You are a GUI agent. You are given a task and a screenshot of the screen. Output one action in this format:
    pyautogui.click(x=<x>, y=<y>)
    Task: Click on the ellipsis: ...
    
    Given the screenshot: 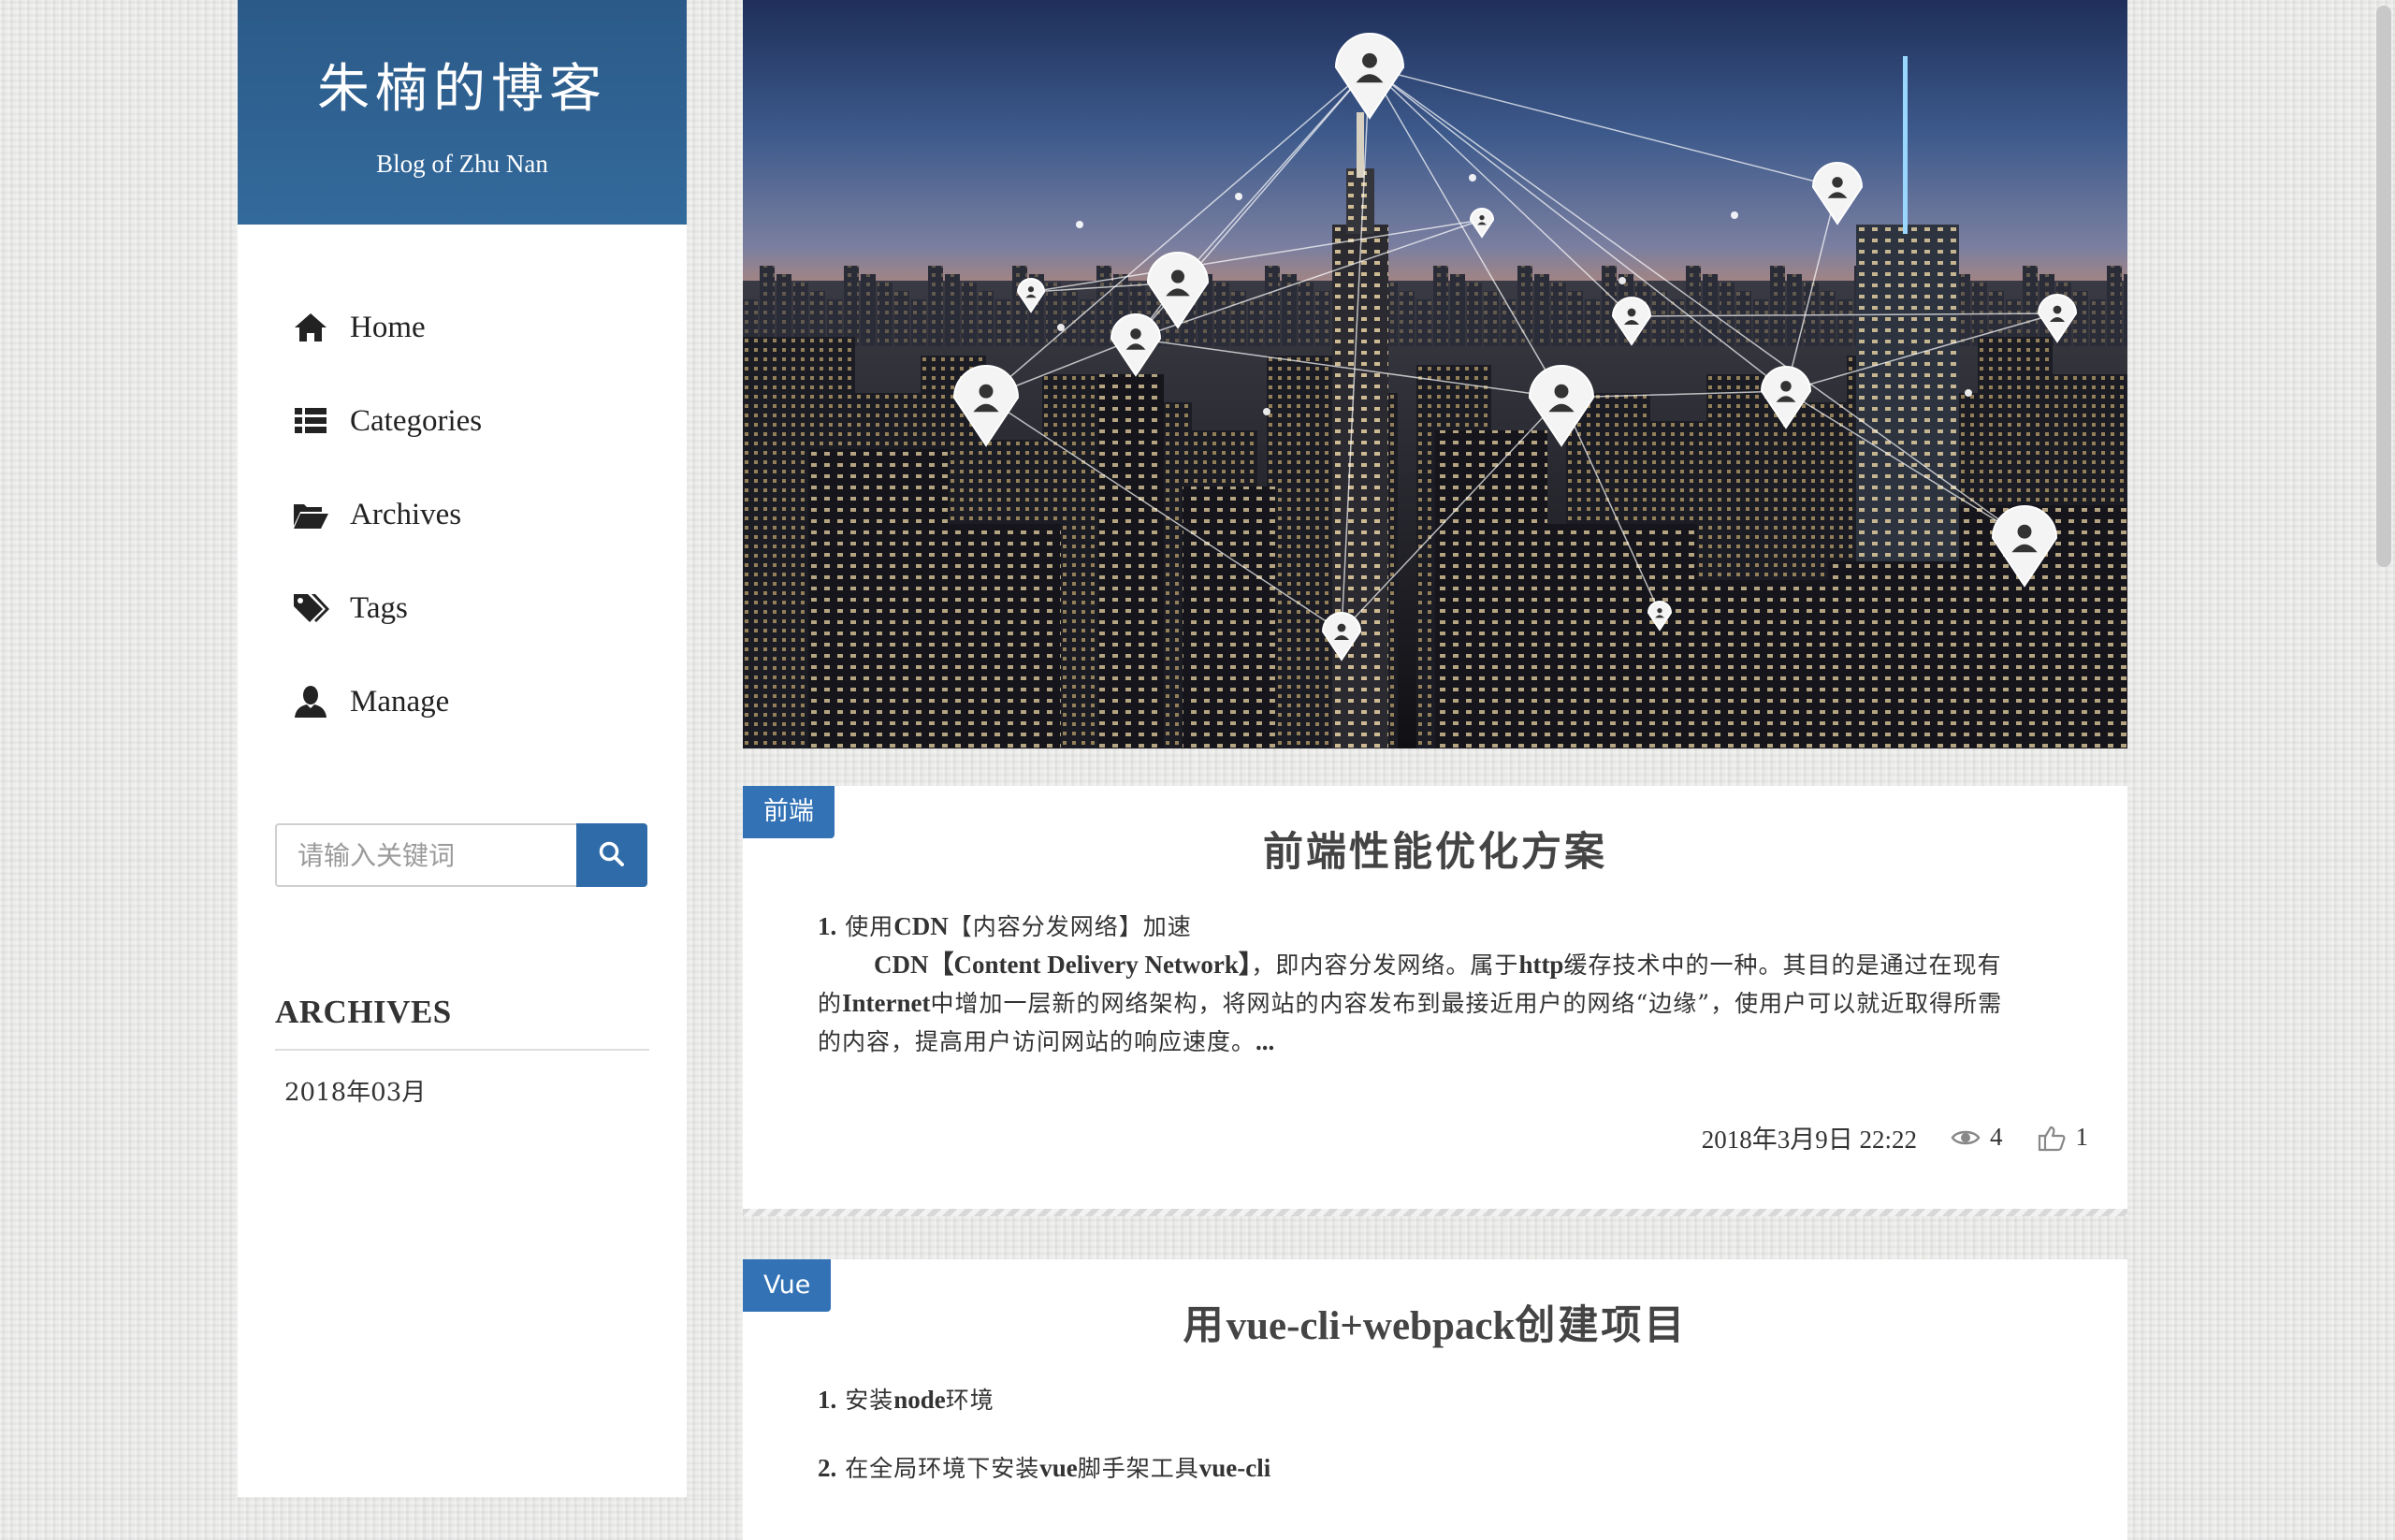 What is the action you would take?
    pyautogui.click(x=1265, y=1041)
    